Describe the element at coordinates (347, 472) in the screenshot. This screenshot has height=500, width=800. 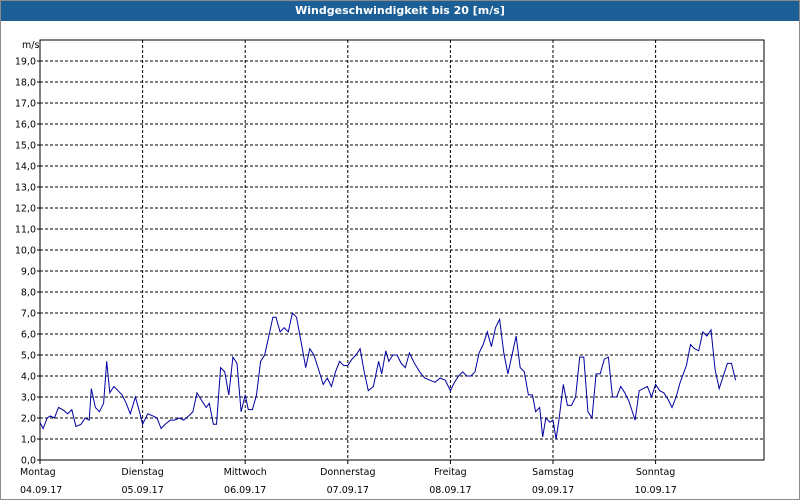
I see `x-tick-day-label: Donnerstag` at that location.